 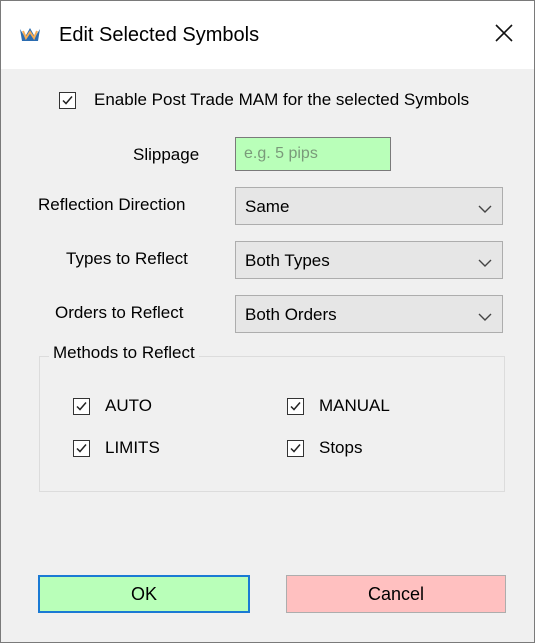 What do you see at coordinates (313, 154) in the screenshot?
I see `slippage-input` at bounding box center [313, 154].